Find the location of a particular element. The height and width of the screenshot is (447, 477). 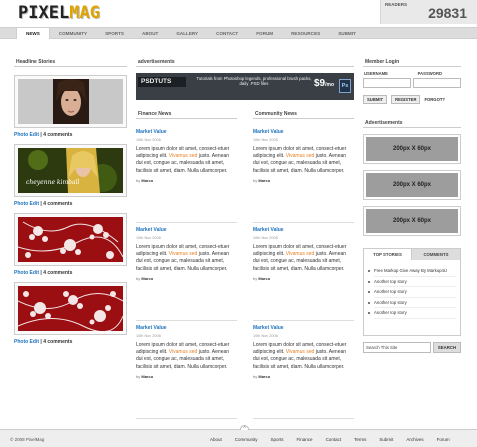

footer-link-sports: Sports is located at coordinates (277, 439).